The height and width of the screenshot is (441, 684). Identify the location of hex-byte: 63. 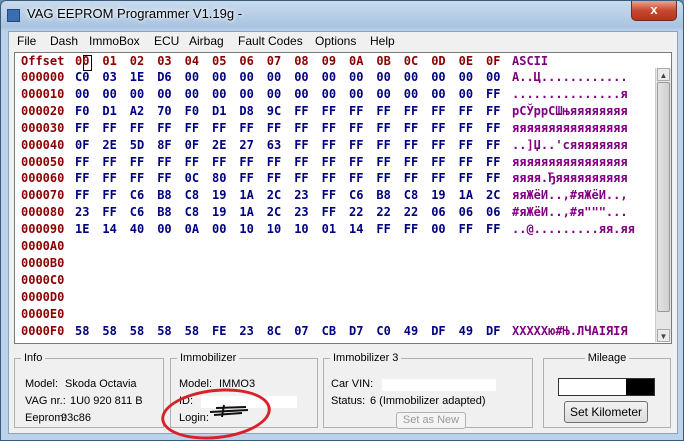
(274, 144).